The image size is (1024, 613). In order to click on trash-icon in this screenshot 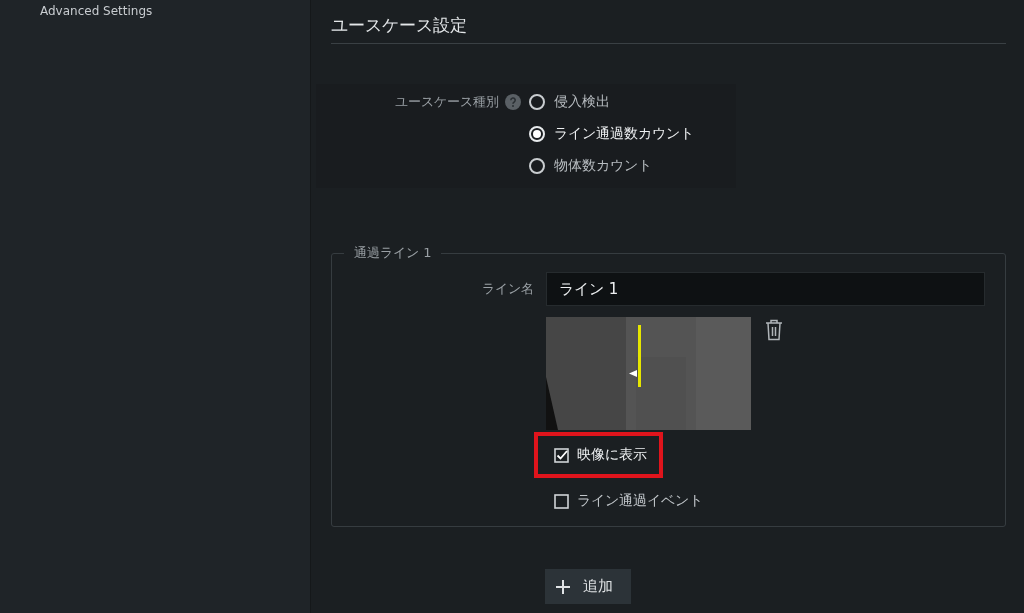, I will do `click(774, 330)`.